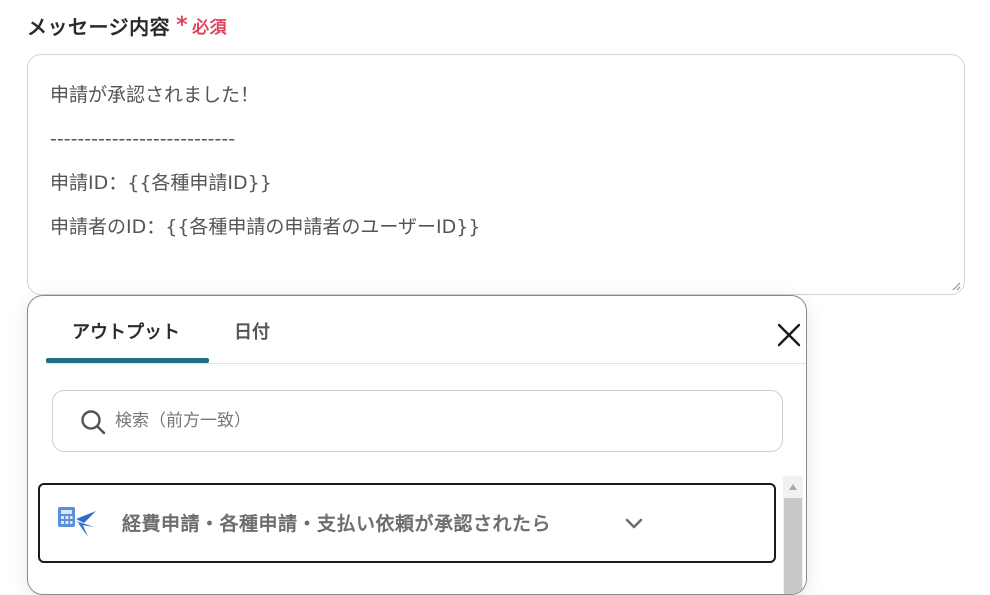  Describe the element at coordinates (126, 333) in the screenshot. I see `tab-output: アウトプット` at that location.